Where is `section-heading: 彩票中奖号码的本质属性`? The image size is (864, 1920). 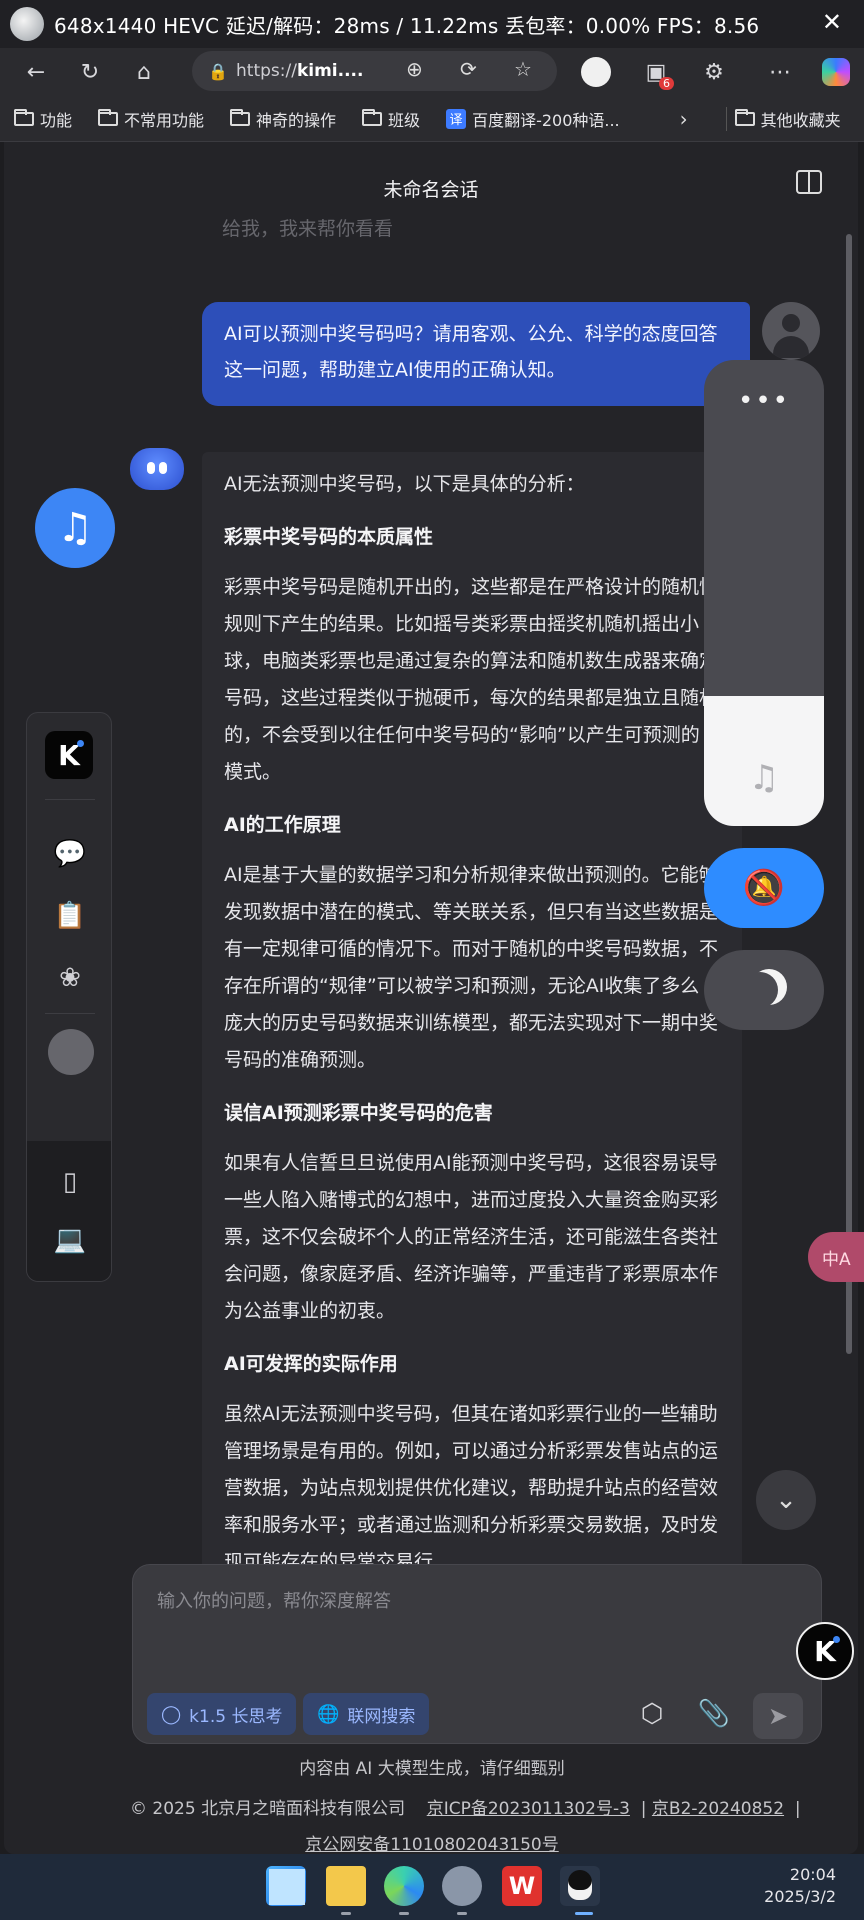
section-heading: 彩票中奖号码的本质属性 is located at coordinates (329, 537).